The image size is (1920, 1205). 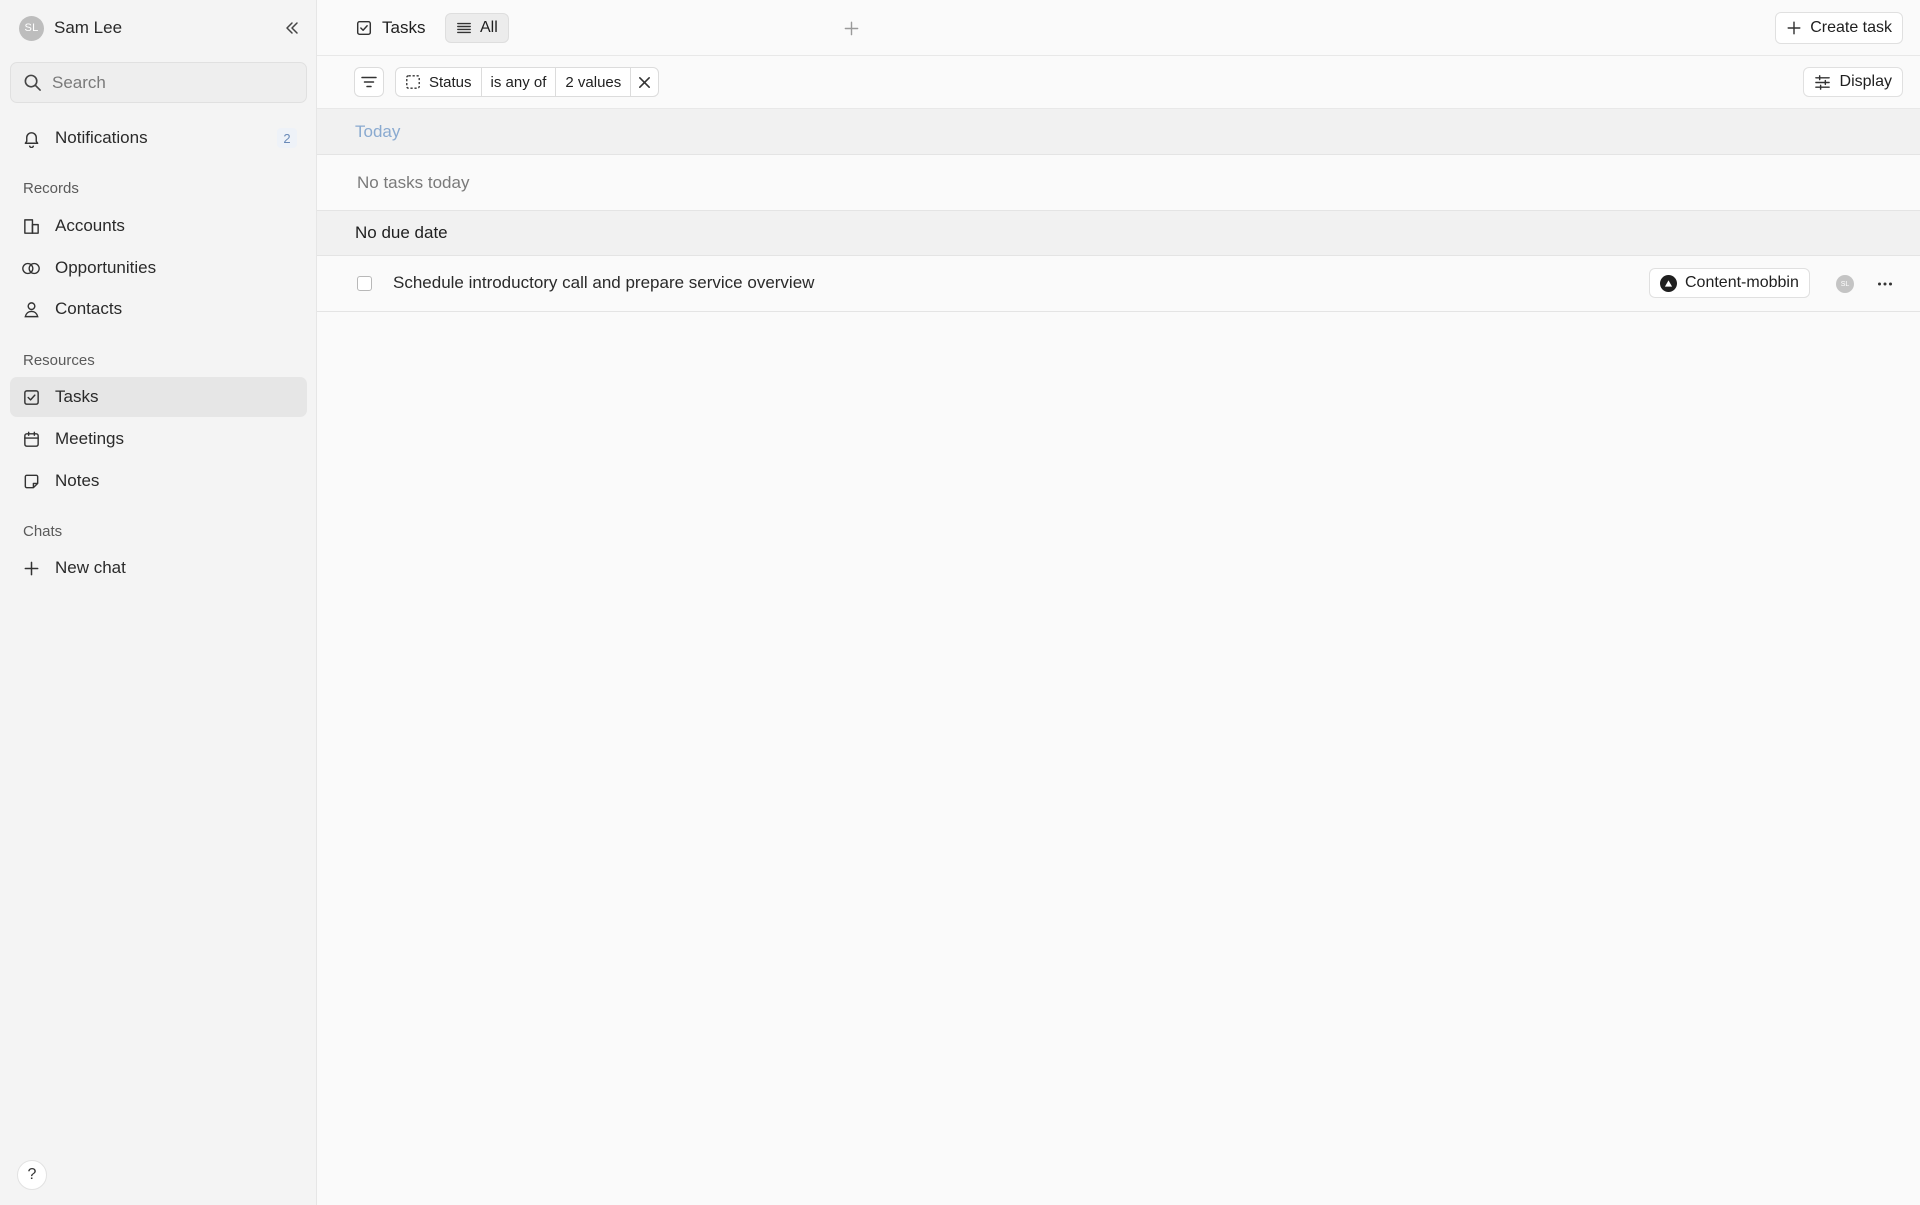 I want to click on sidebar-item-label: New chat, so click(x=90, y=567).